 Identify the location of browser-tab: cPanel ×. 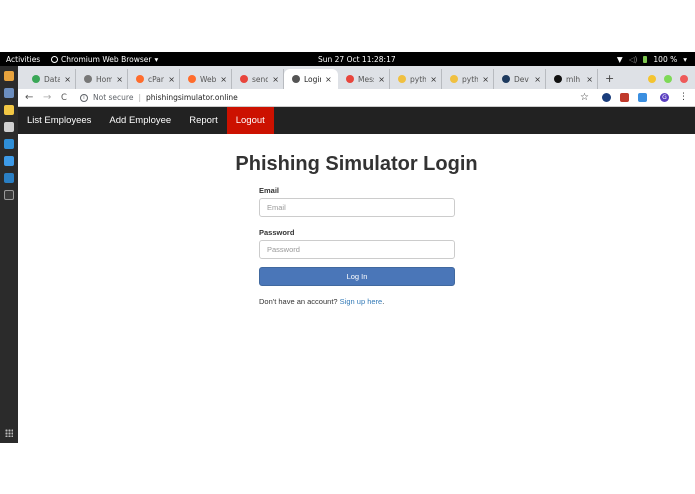
(154, 79).